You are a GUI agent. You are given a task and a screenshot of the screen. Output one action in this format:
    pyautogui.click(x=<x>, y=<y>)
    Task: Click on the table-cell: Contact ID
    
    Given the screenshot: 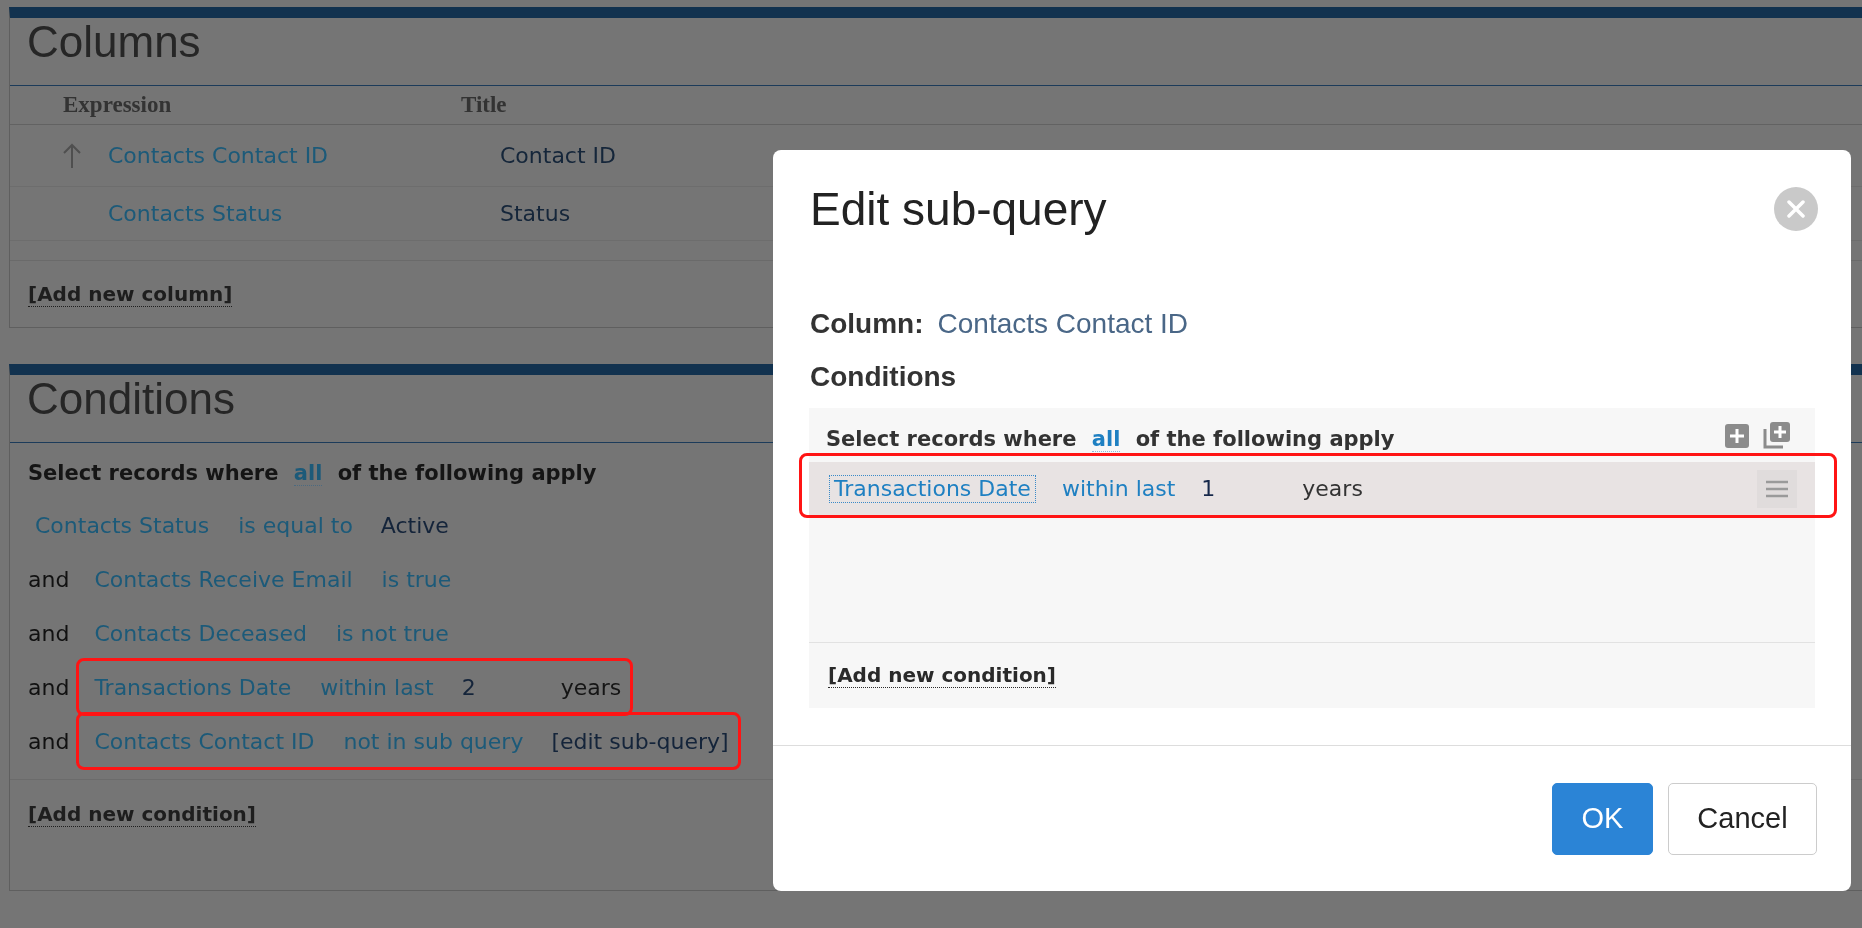 What is the action you would take?
    pyautogui.click(x=558, y=155)
    